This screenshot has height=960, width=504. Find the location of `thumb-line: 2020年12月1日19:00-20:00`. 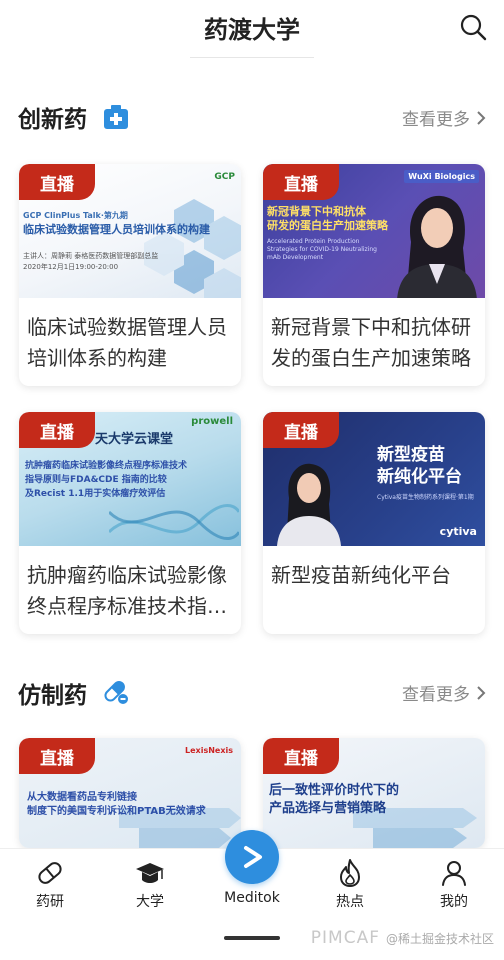

thumb-line: 2020年12月1日19:00-20:00 is located at coordinates (71, 267).